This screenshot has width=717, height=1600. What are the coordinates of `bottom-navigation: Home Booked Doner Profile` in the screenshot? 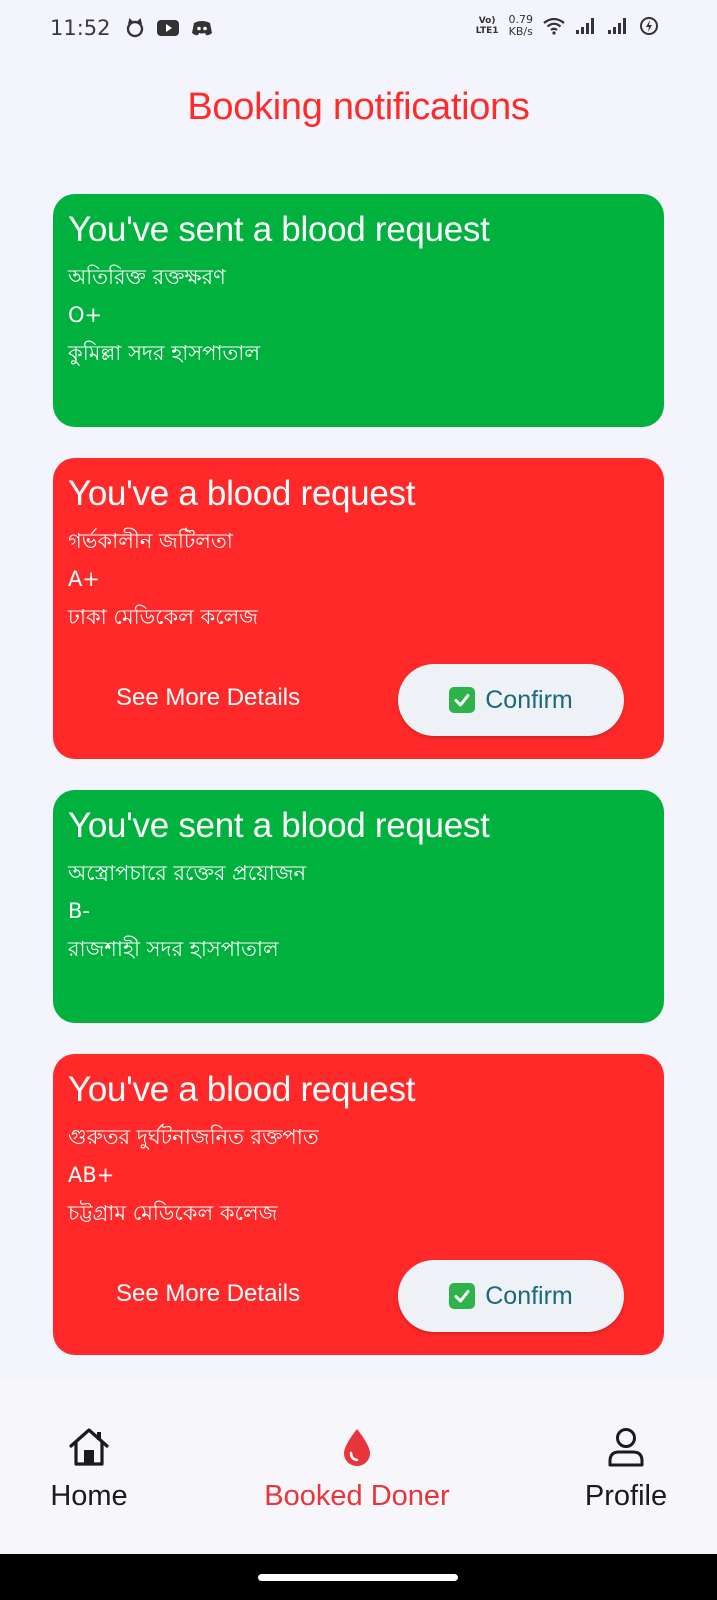 It's located at (358, 1466).